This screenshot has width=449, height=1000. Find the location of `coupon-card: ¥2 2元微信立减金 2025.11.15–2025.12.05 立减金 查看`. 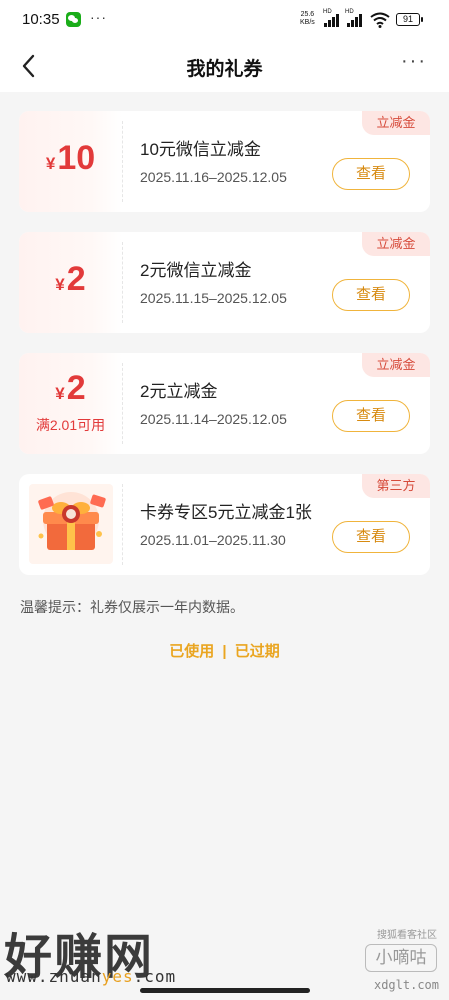

coupon-card: ¥2 2元微信立减金 2025.11.15–2025.12.05 立减金 查看 is located at coordinates (224, 282).